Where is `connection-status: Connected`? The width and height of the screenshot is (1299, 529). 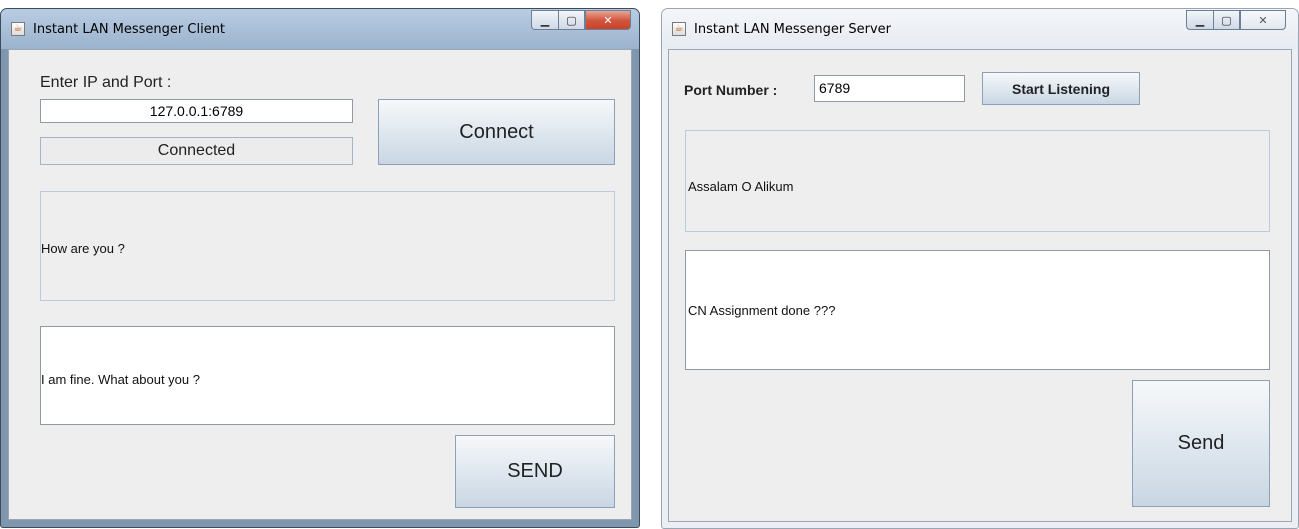 connection-status: Connected is located at coordinates (196, 151).